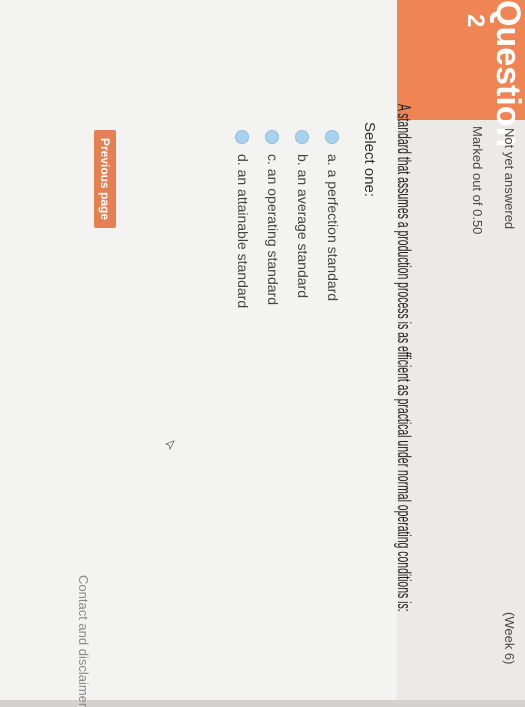 This screenshot has width=525, height=707. What do you see at coordinates (509, 179) in the screenshot?
I see `state-label: Not yet answered` at bounding box center [509, 179].